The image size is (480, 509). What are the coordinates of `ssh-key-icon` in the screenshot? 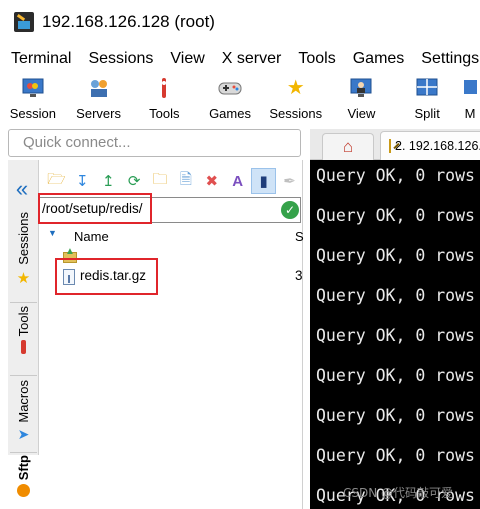 It's located at (390, 146).